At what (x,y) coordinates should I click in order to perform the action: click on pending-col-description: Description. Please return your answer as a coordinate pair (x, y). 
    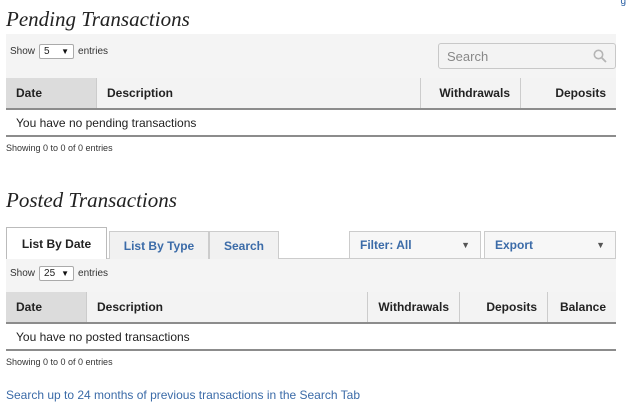
    Looking at the image, I should click on (259, 93).